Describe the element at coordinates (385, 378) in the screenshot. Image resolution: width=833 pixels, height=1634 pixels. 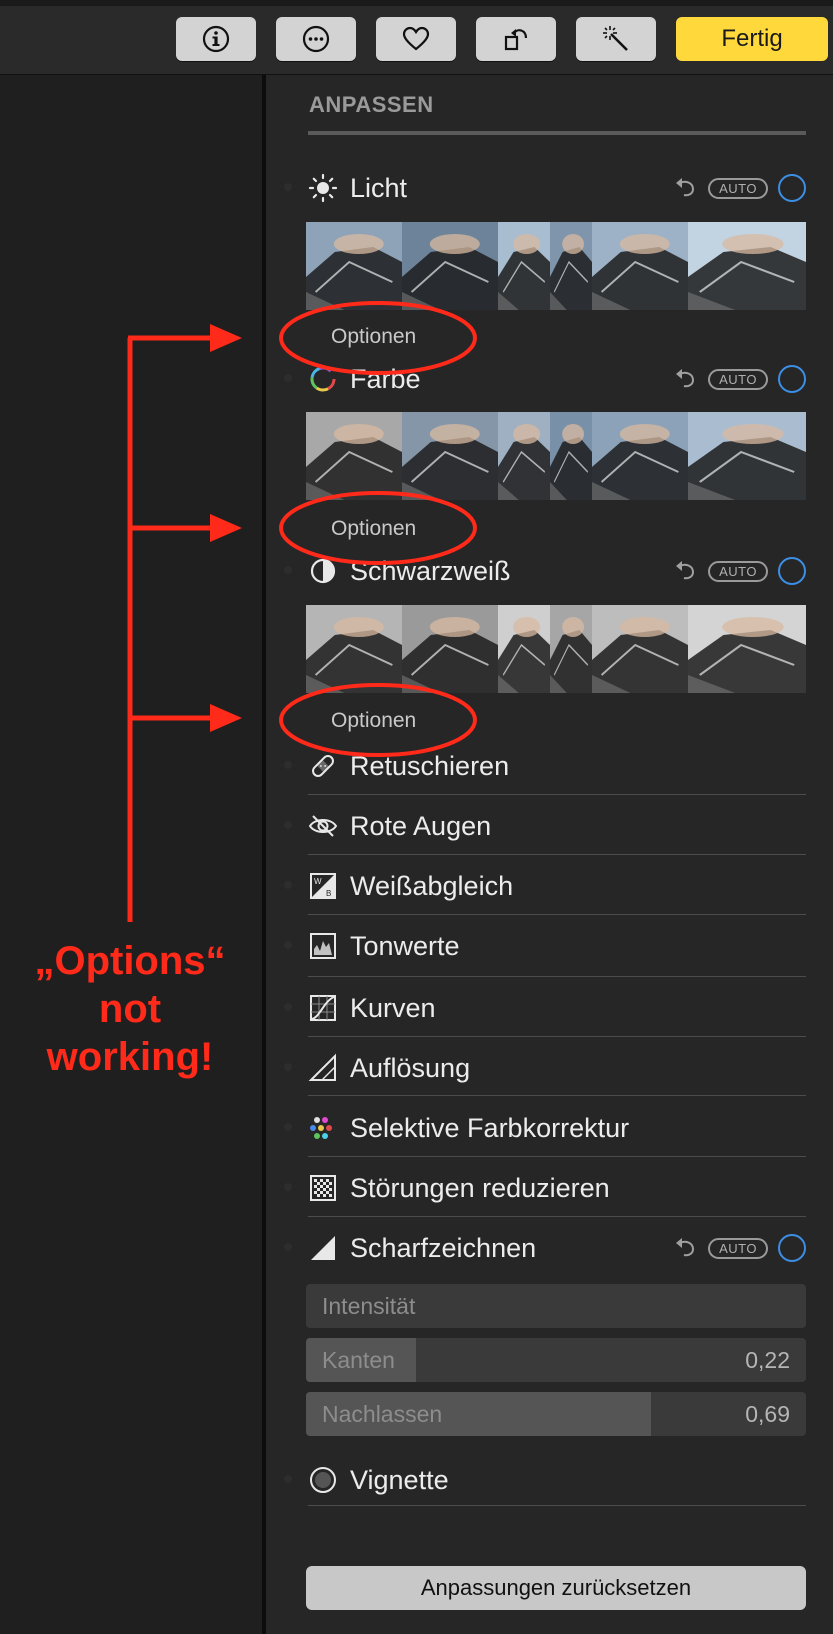
I see `section-label: Farbe` at that location.